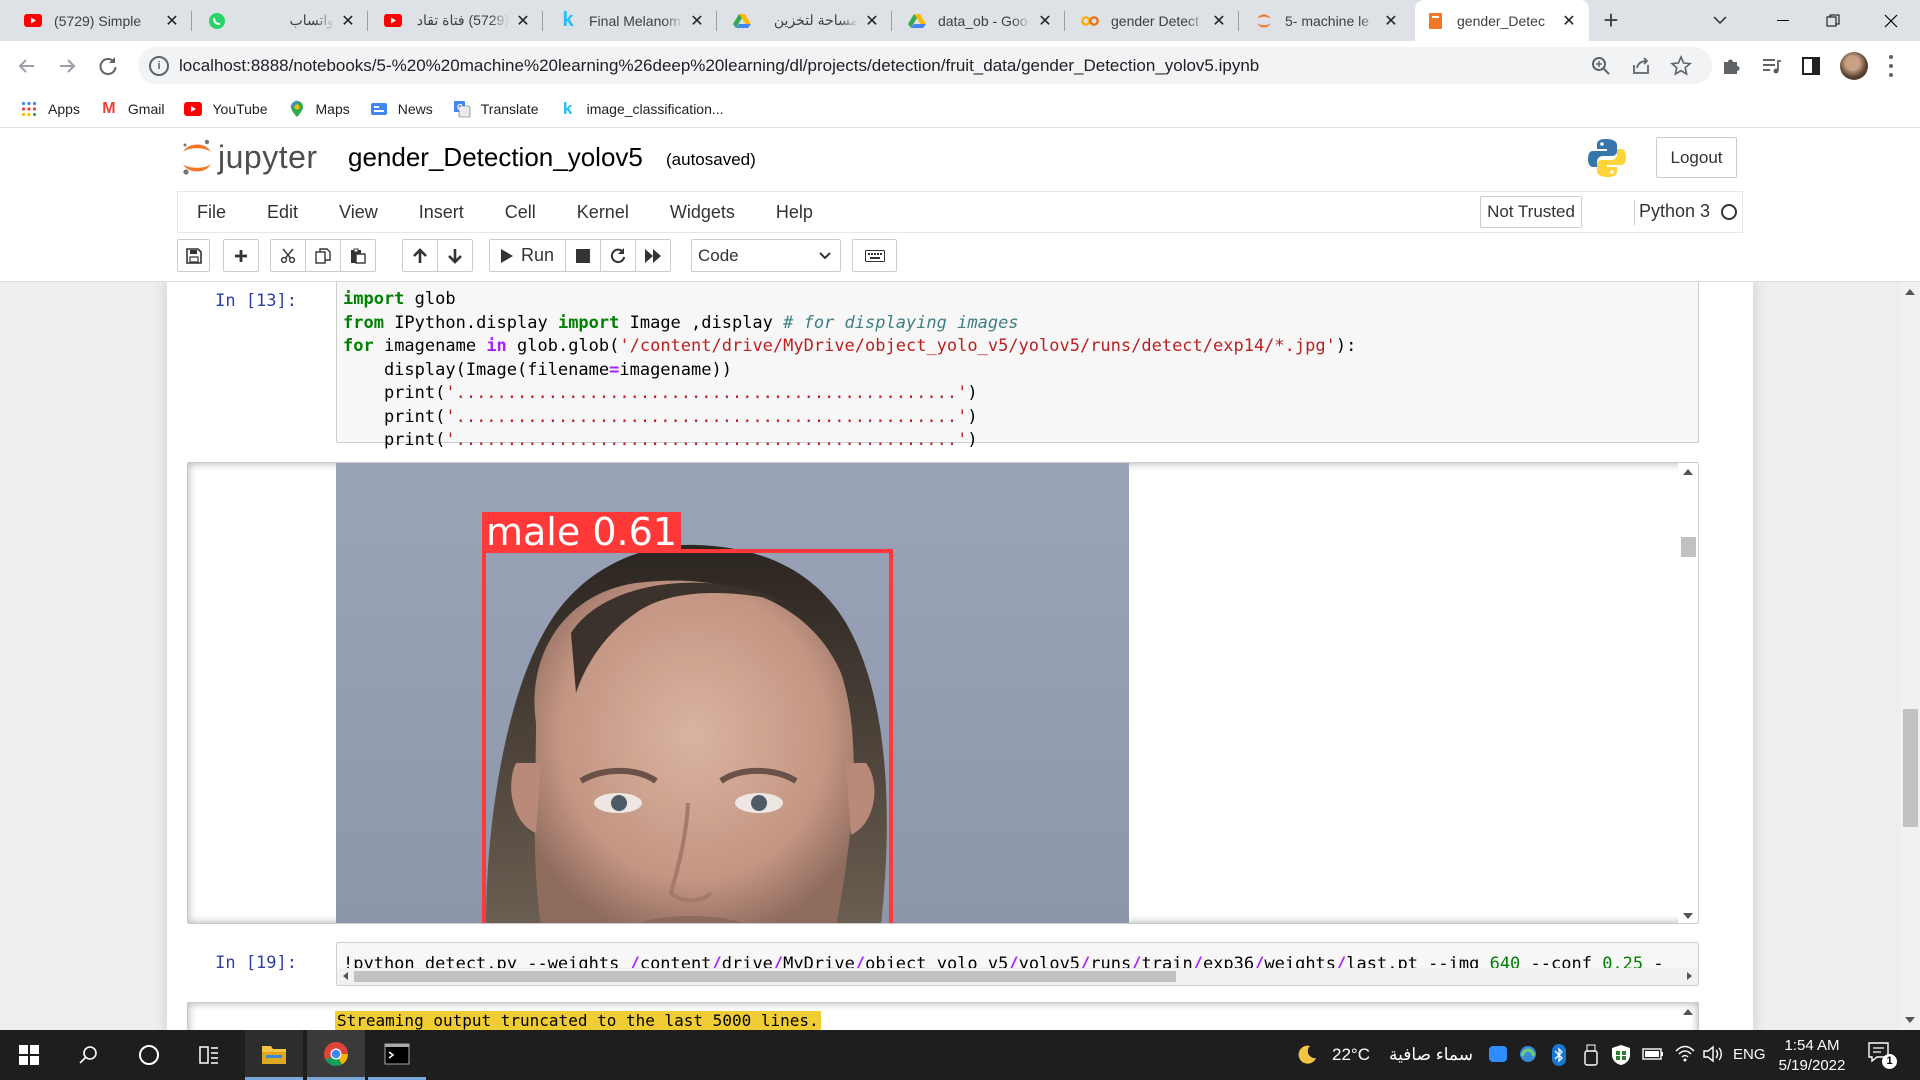 This screenshot has width=1920, height=1080. Describe the element at coordinates (420, 255) in the screenshot. I see `move-up-button` at that location.